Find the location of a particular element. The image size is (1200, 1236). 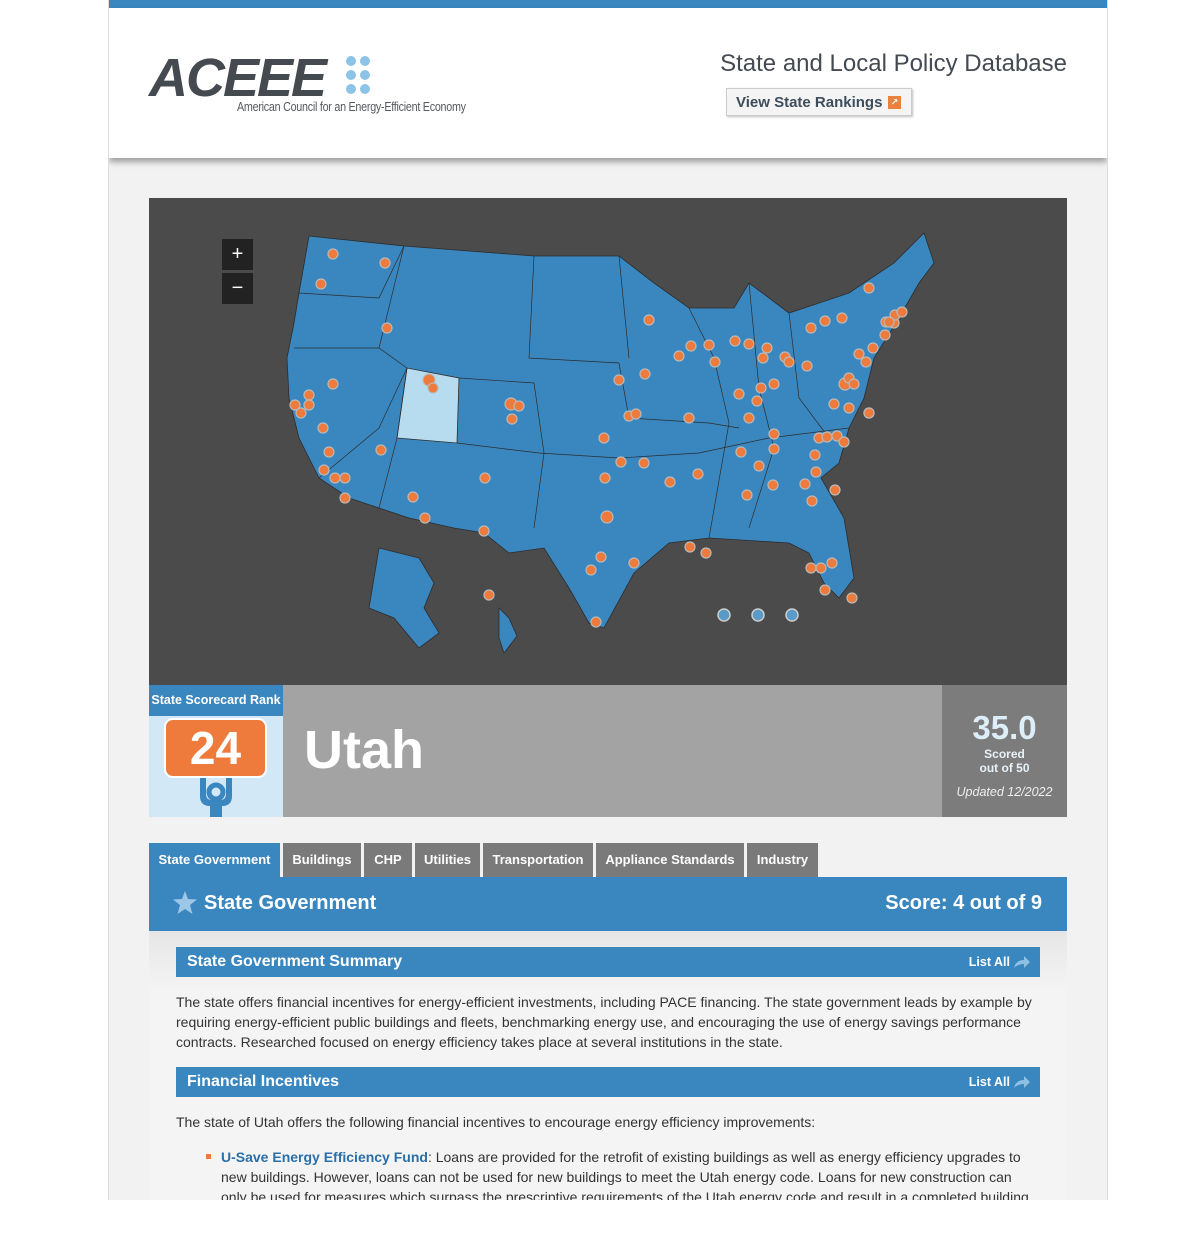

tab-state-government: State Government is located at coordinates (214, 860).